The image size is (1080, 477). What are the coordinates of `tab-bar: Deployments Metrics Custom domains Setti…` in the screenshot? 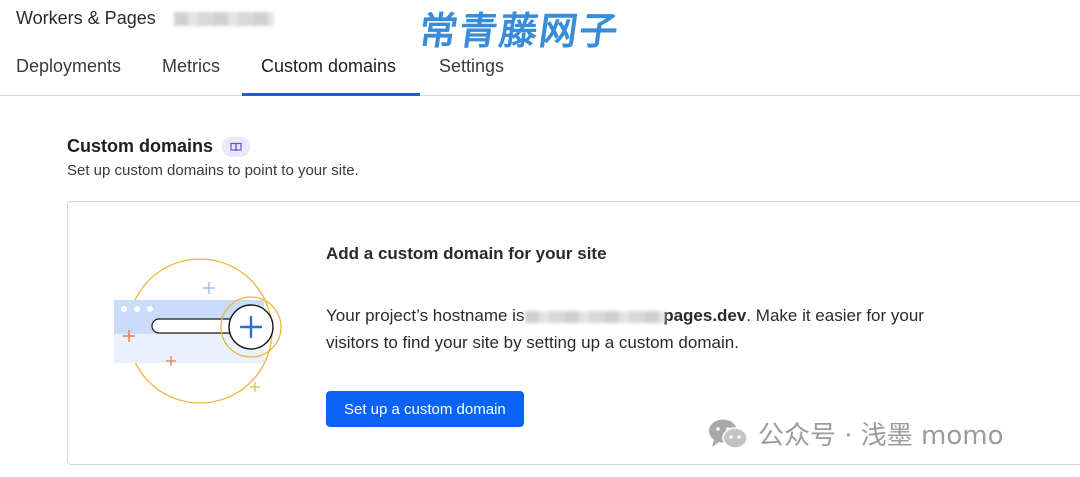 It's located at (540, 72).